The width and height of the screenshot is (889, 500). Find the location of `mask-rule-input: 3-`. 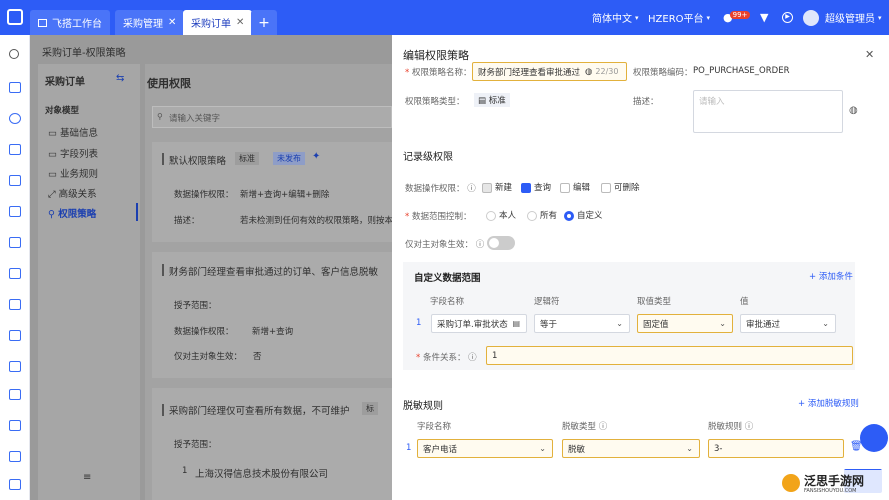

mask-rule-input: 3- is located at coordinates (776, 448).